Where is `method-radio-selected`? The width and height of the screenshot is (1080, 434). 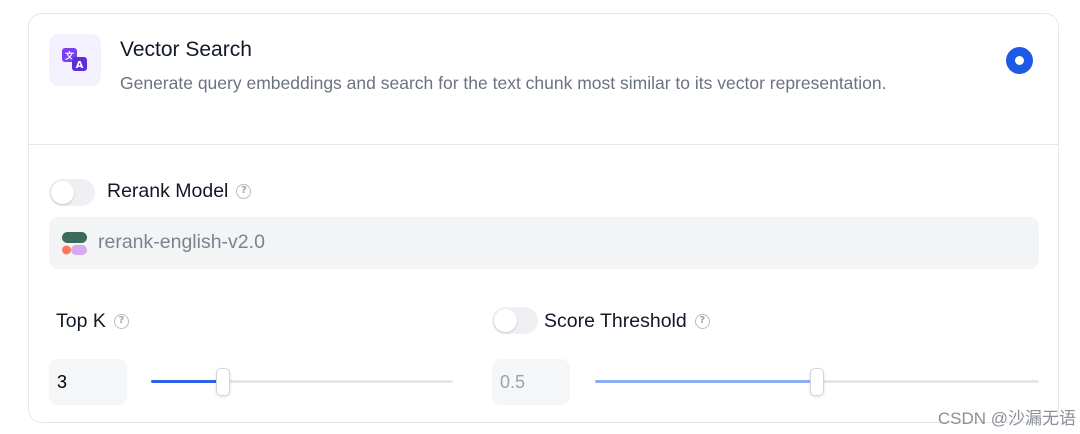
method-radio-selected is located at coordinates (1019, 60).